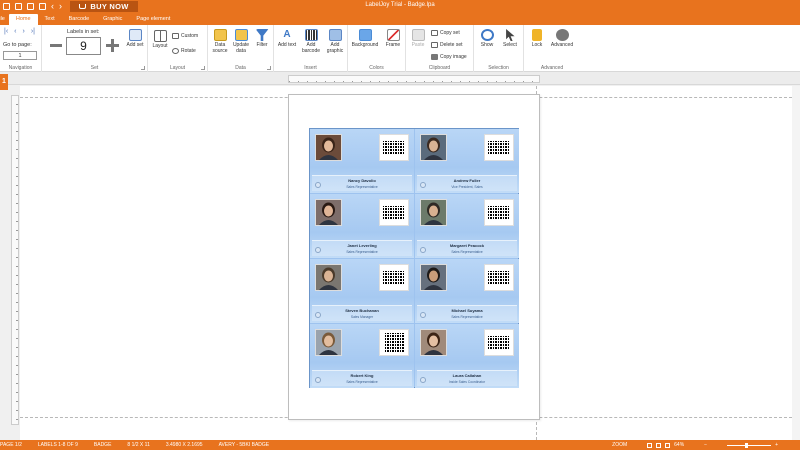 This screenshot has height=450, width=800. I want to click on badge-label: Andrew Fuller Vice President, Sales, so click(467, 161).